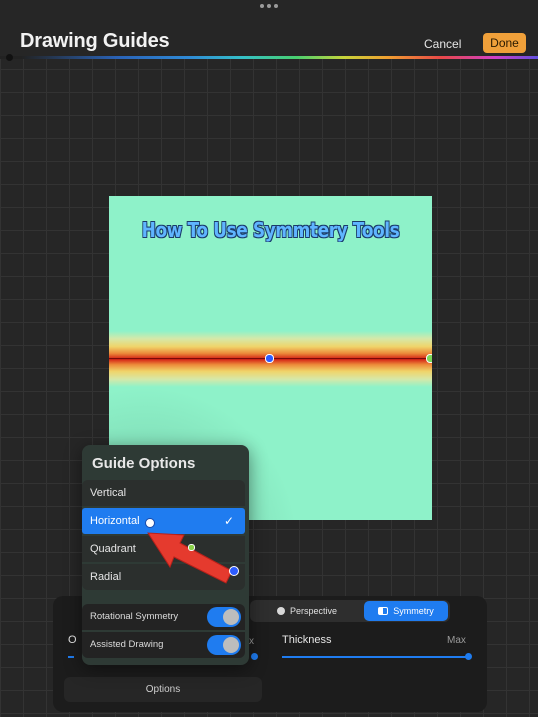 The height and width of the screenshot is (717, 538). I want to click on opacity-max-label: x, so click(251, 641).